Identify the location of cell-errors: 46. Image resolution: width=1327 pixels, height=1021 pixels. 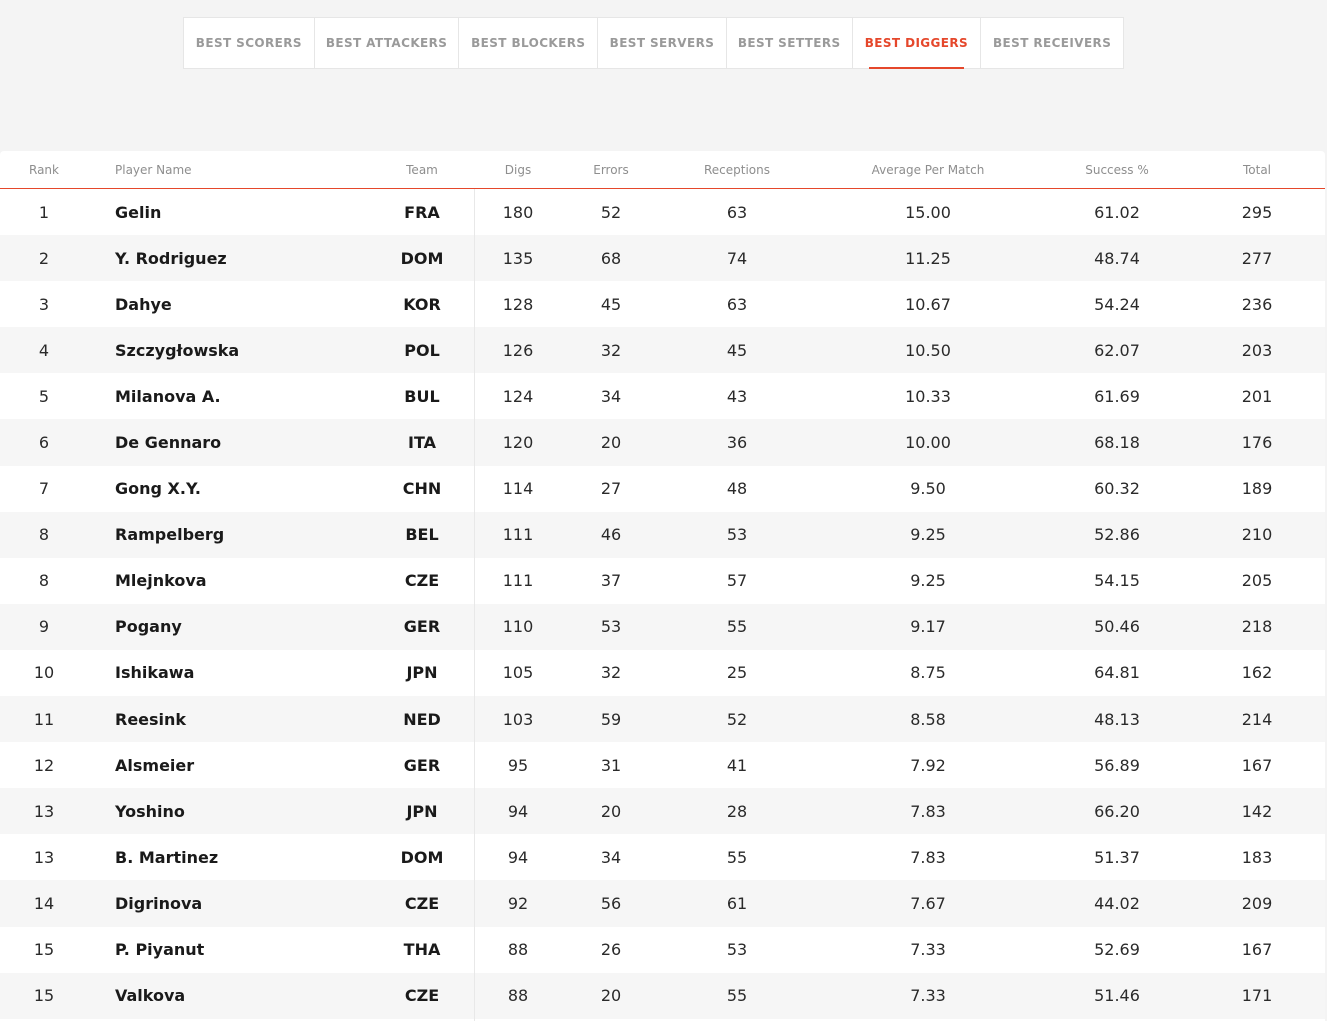
(611, 535).